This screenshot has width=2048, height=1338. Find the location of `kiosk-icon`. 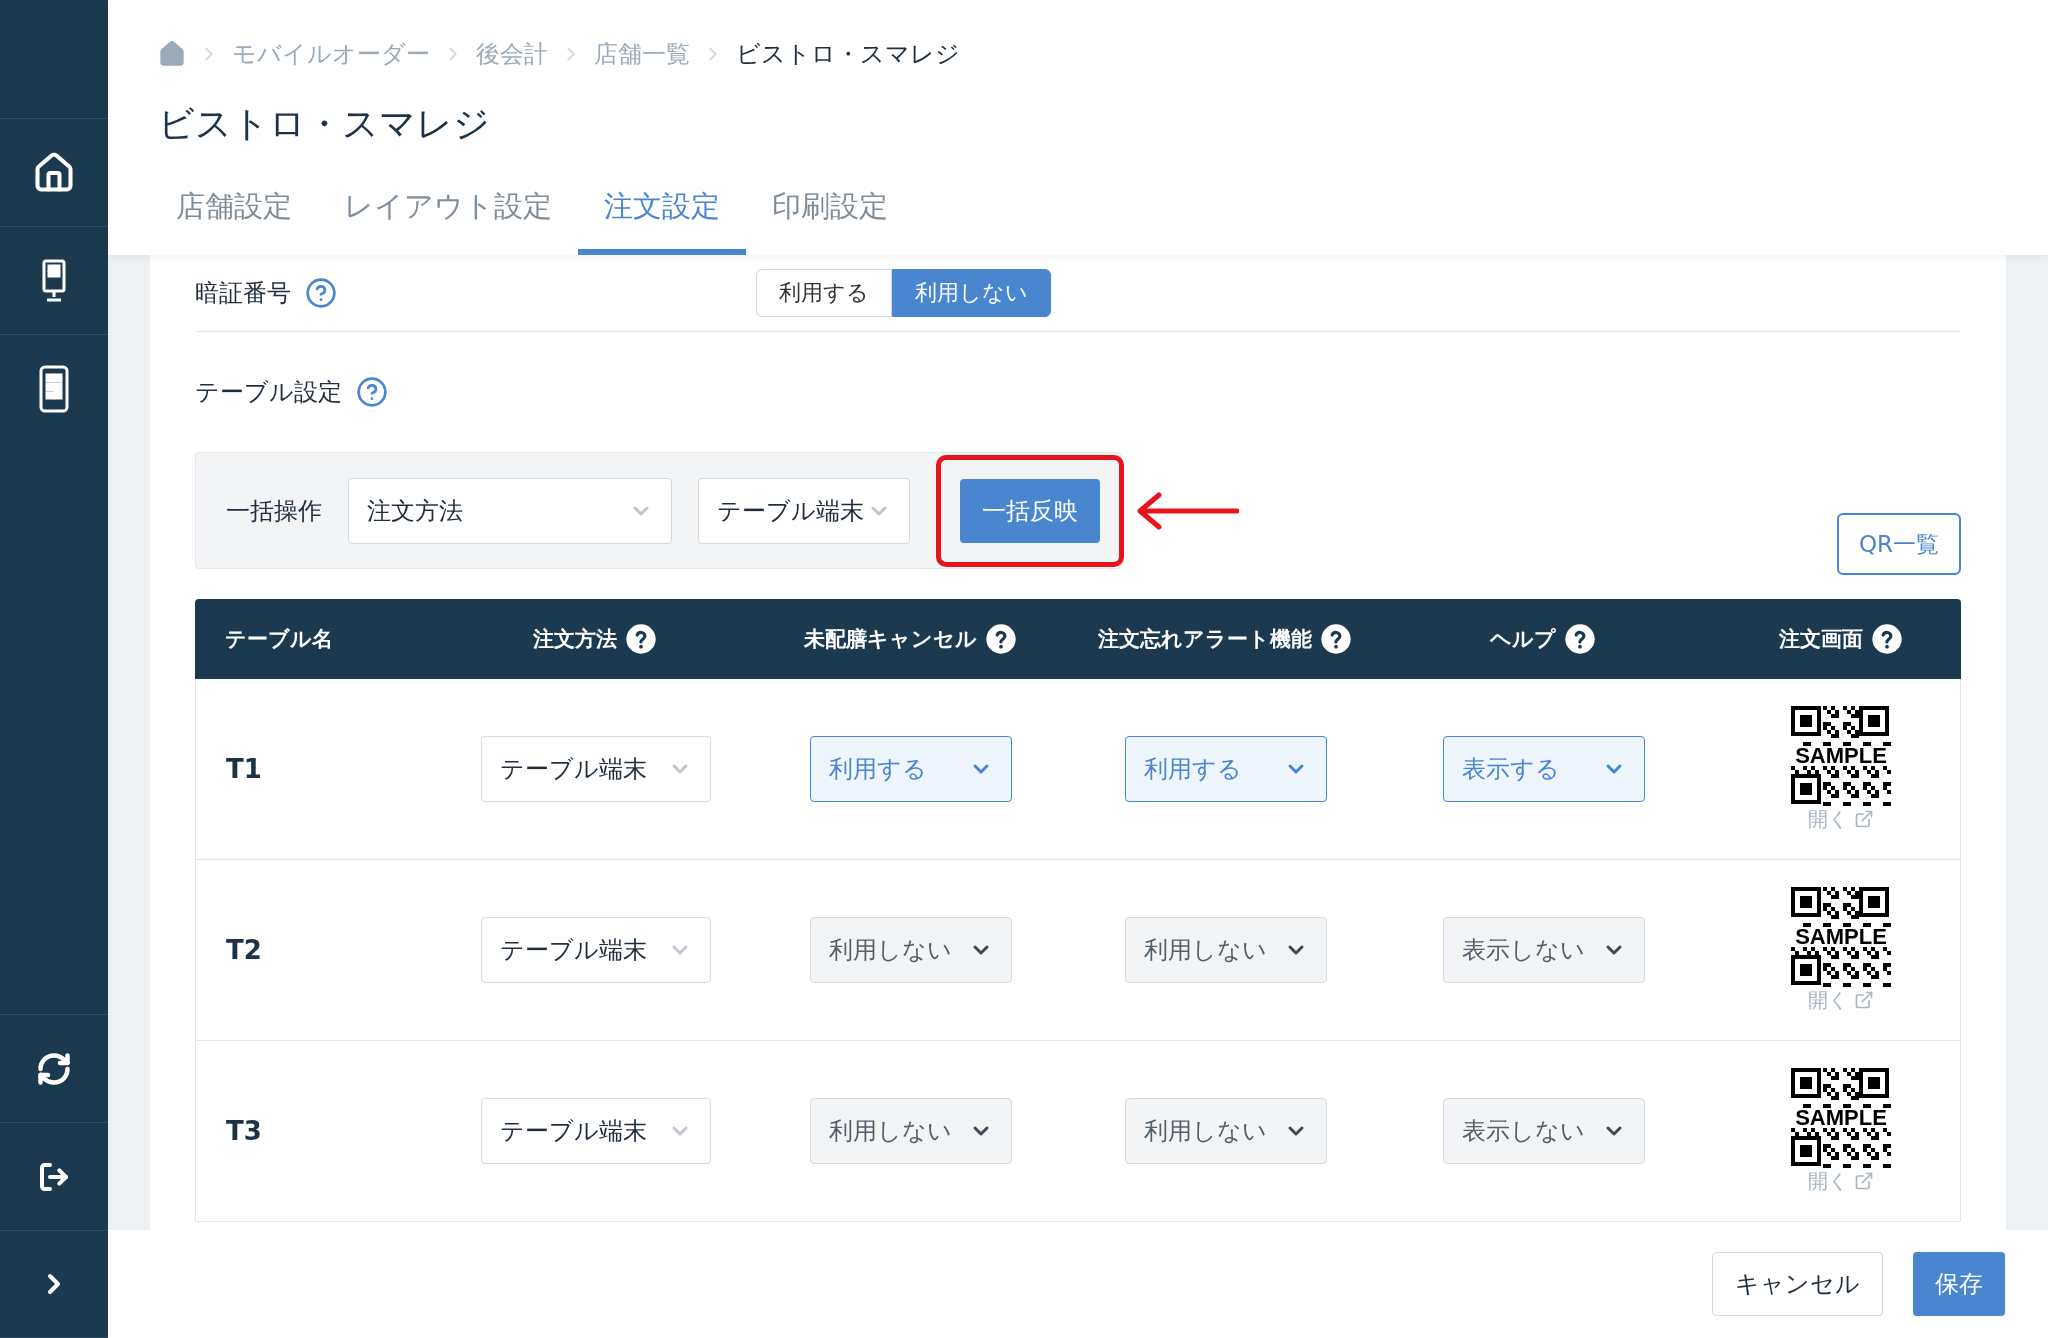

kiosk-icon is located at coordinates (54, 280).